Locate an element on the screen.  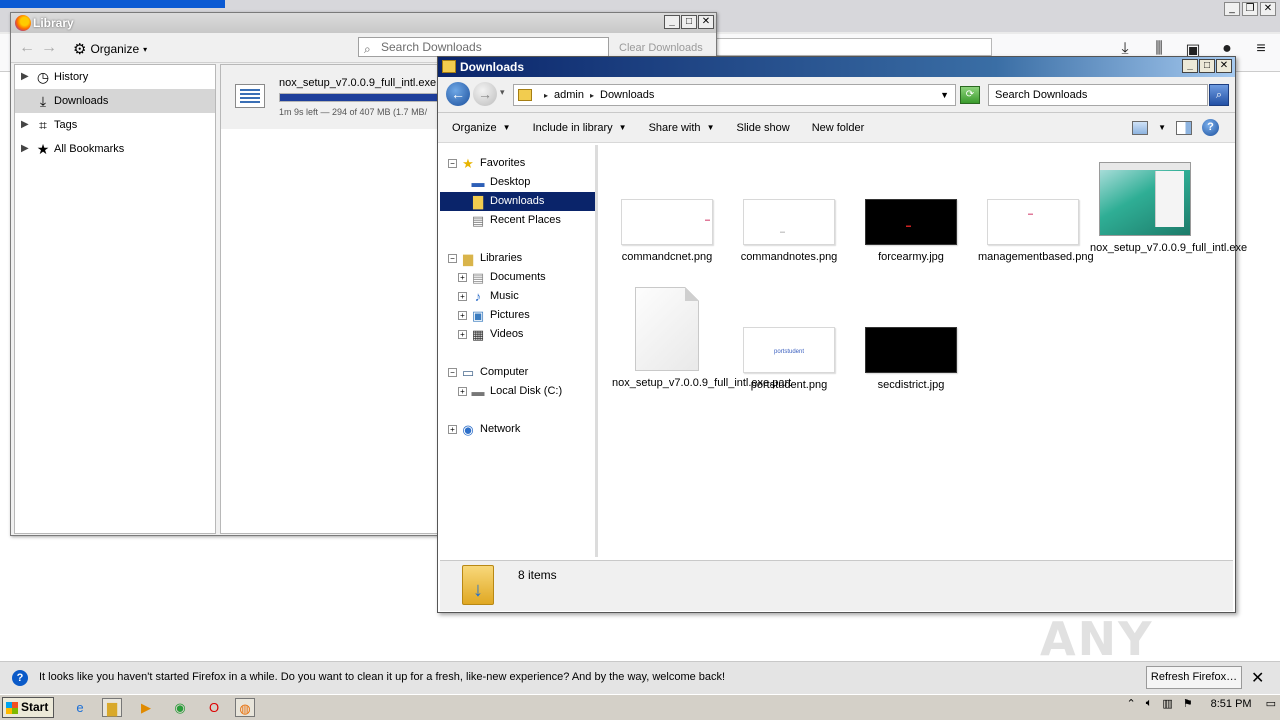
library-title-bar: Library _ □ ✕ is located at coordinates (363, 23).